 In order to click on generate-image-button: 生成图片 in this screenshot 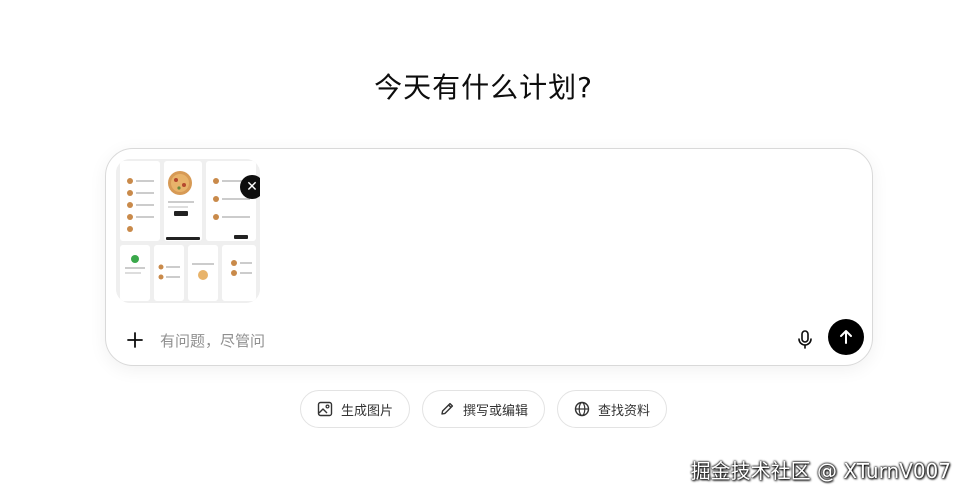, I will do `click(354, 409)`.